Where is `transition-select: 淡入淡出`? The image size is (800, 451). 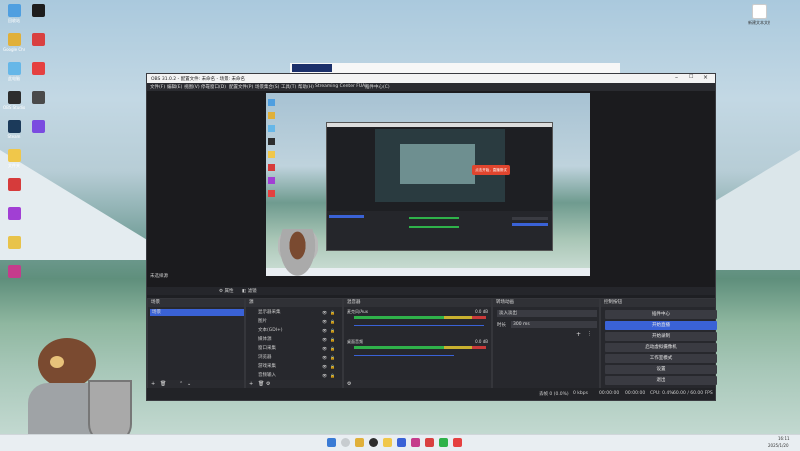
transition-select: 淡入淡出 is located at coordinates (547, 313).